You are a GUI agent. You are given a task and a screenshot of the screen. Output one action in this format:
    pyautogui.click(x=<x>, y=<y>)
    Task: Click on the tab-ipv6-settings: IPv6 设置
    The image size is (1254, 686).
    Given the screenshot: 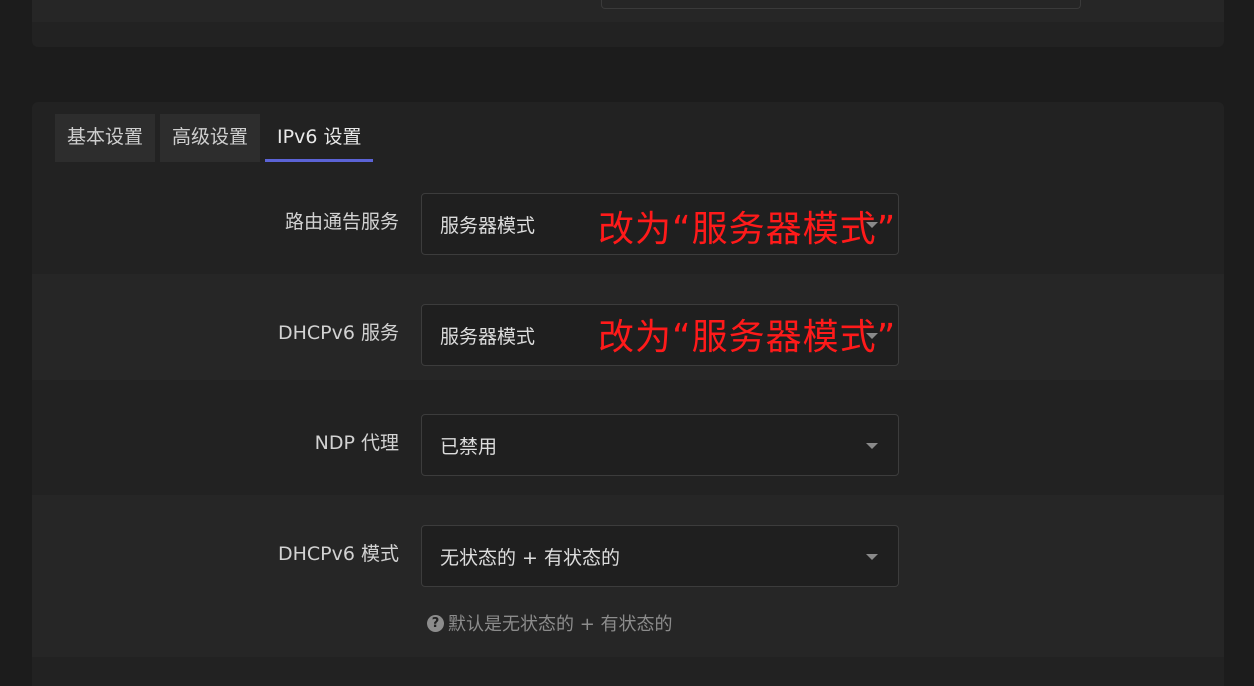 What is the action you would take?
    pyautogui.click(x=319, y=138)
    